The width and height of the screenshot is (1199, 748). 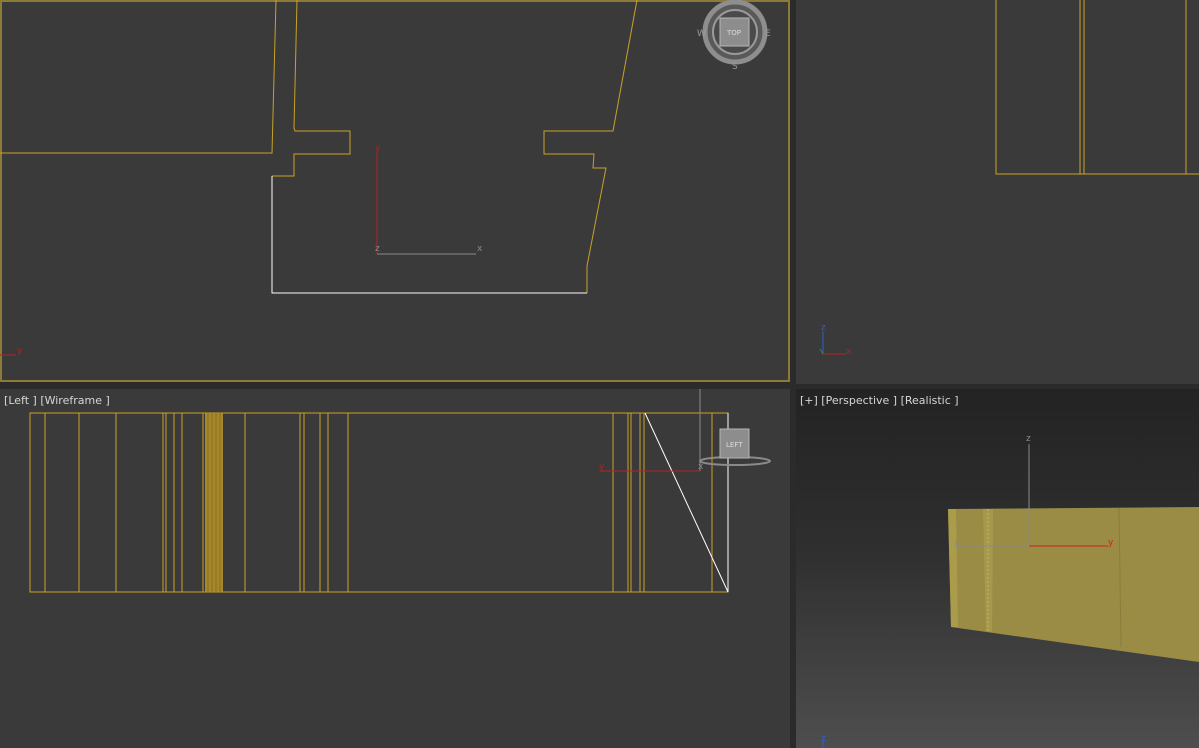 What do you see at coordinates (379, 502) in the screenshot?
I see `wireframe-mesh` at bounding box center [379, 502].